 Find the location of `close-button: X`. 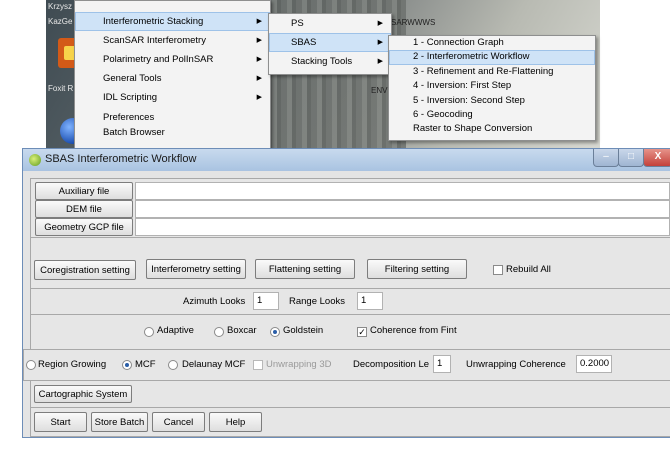

close-button: X is located at coordinates (656, 158).